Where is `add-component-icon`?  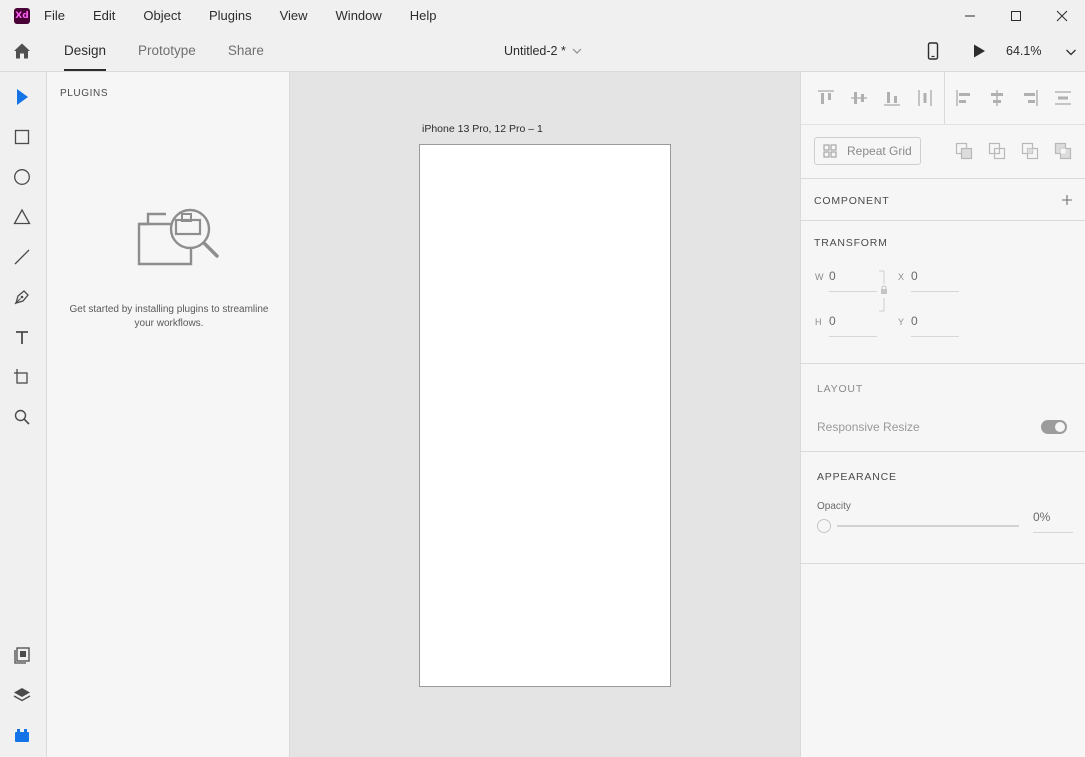 add-component-icon is located at coordinates (1067, 200).